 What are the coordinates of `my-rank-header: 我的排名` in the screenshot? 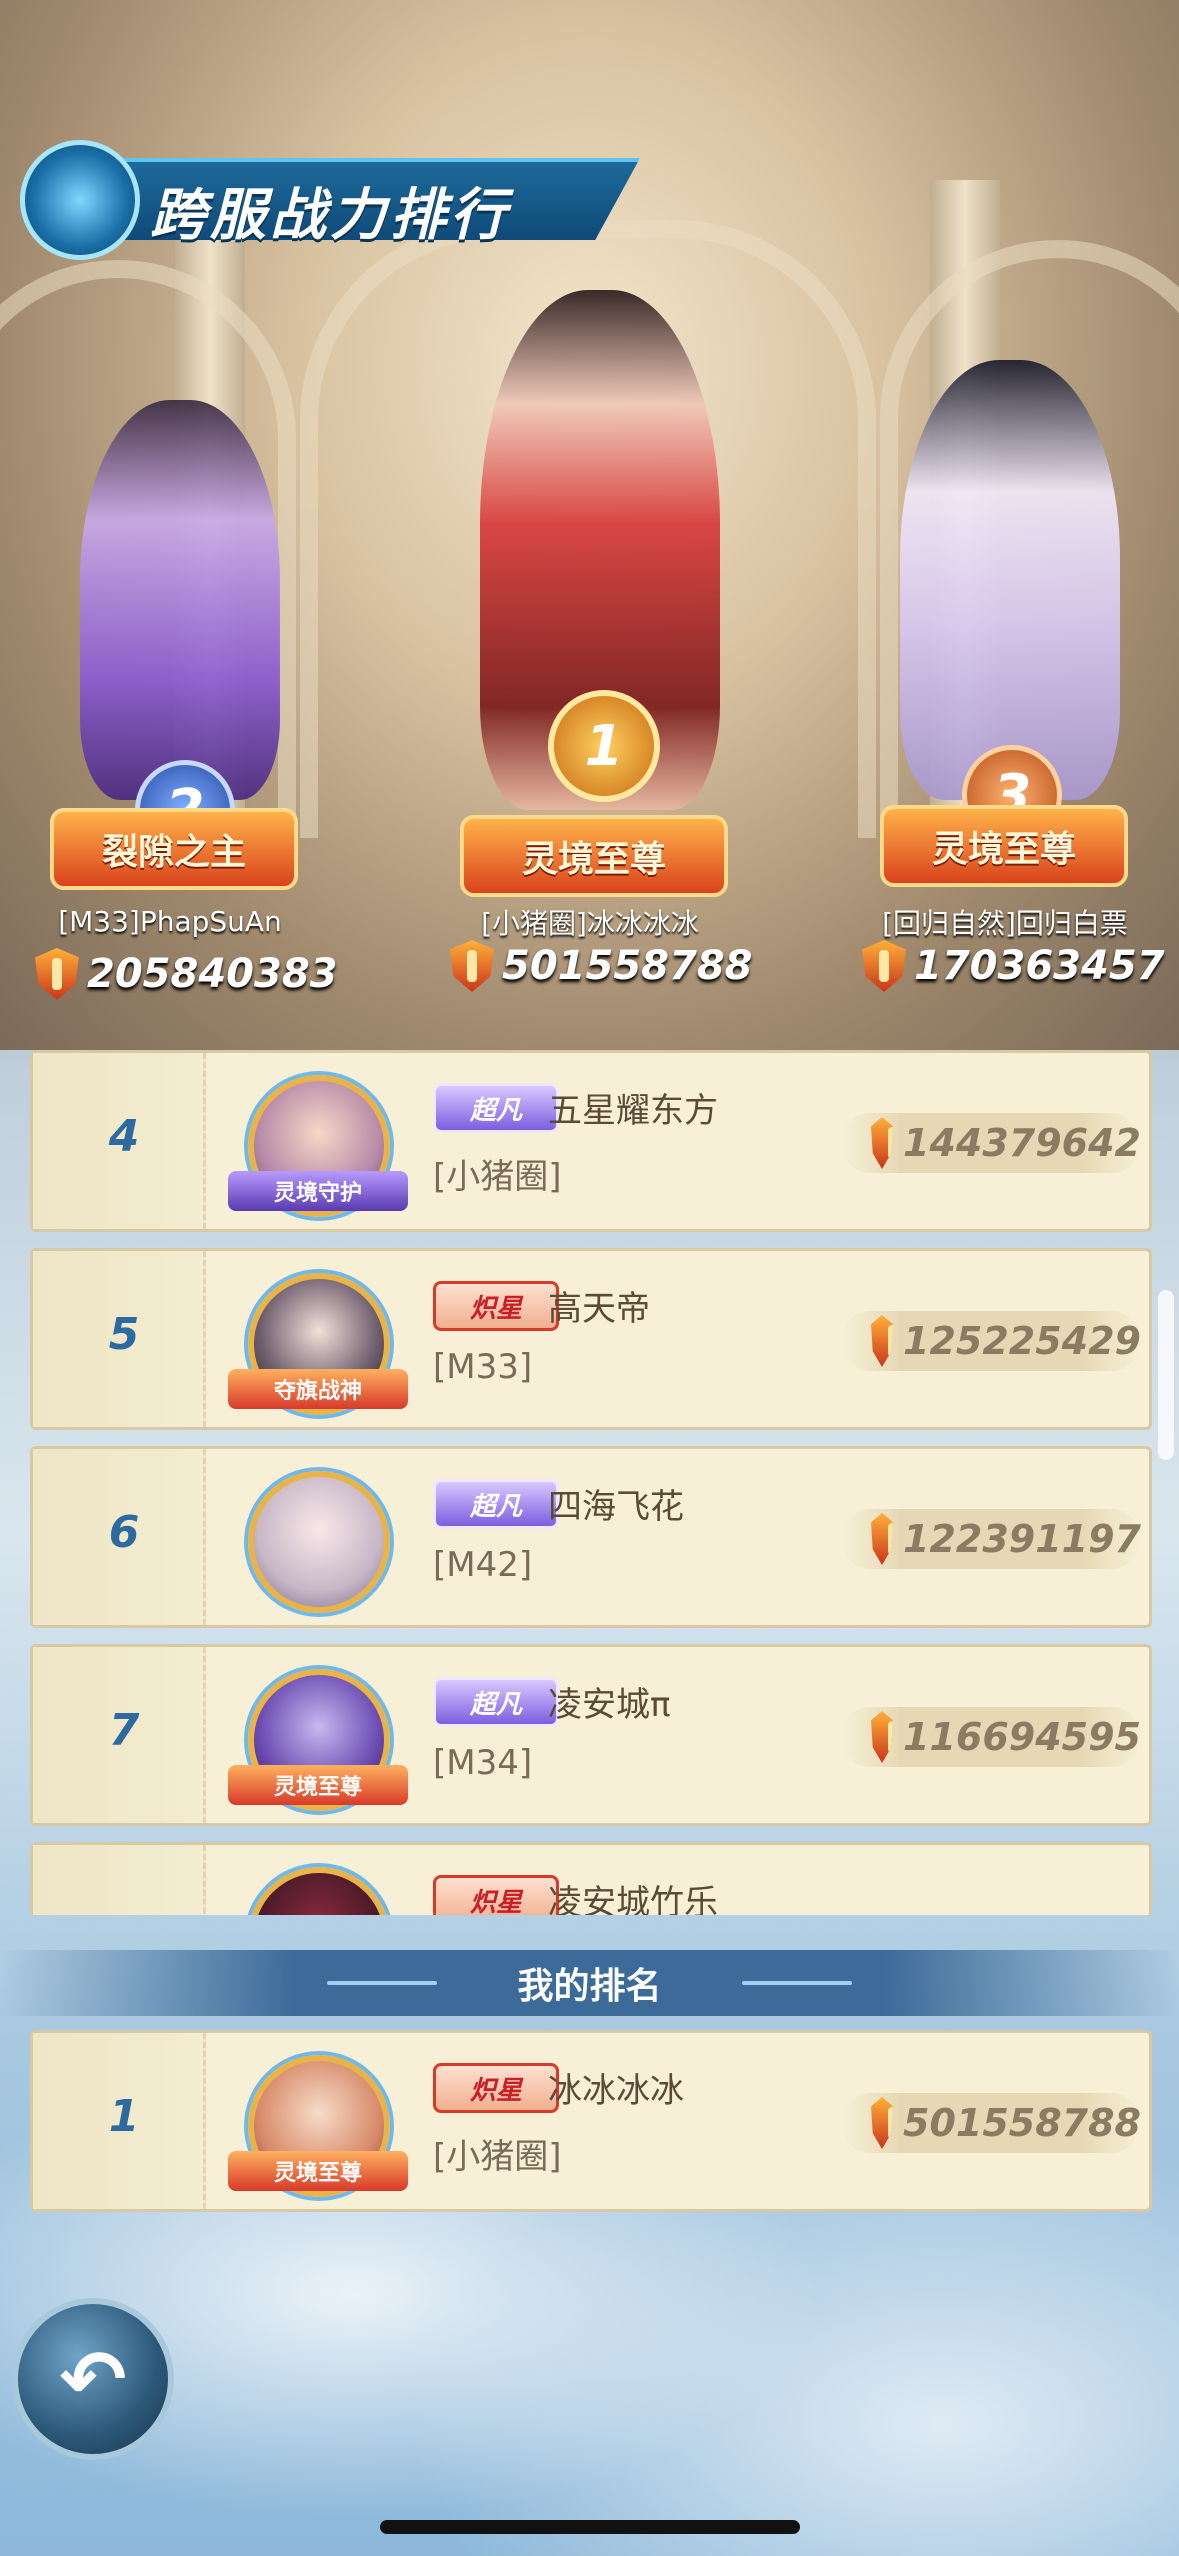 It's located at (589, 1983).